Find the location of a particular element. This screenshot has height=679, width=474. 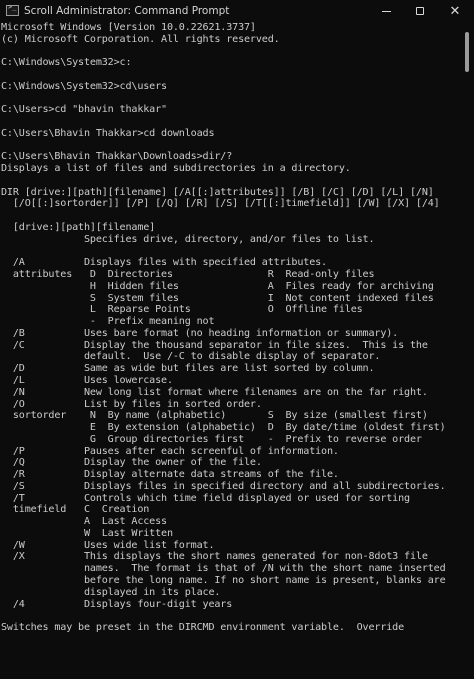

console-line: /Q Display the owner of the file. is located at coordinates (131, 463).